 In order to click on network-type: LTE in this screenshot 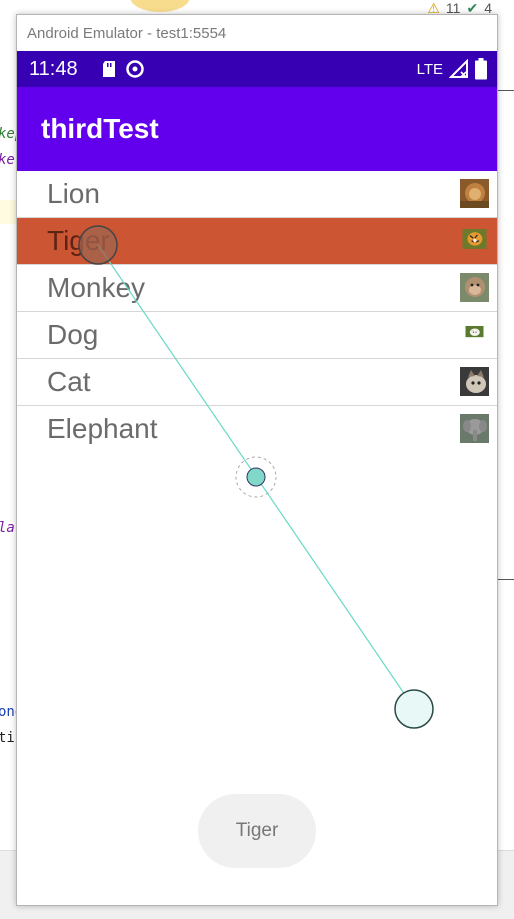, I will do `click(429, 69)`.